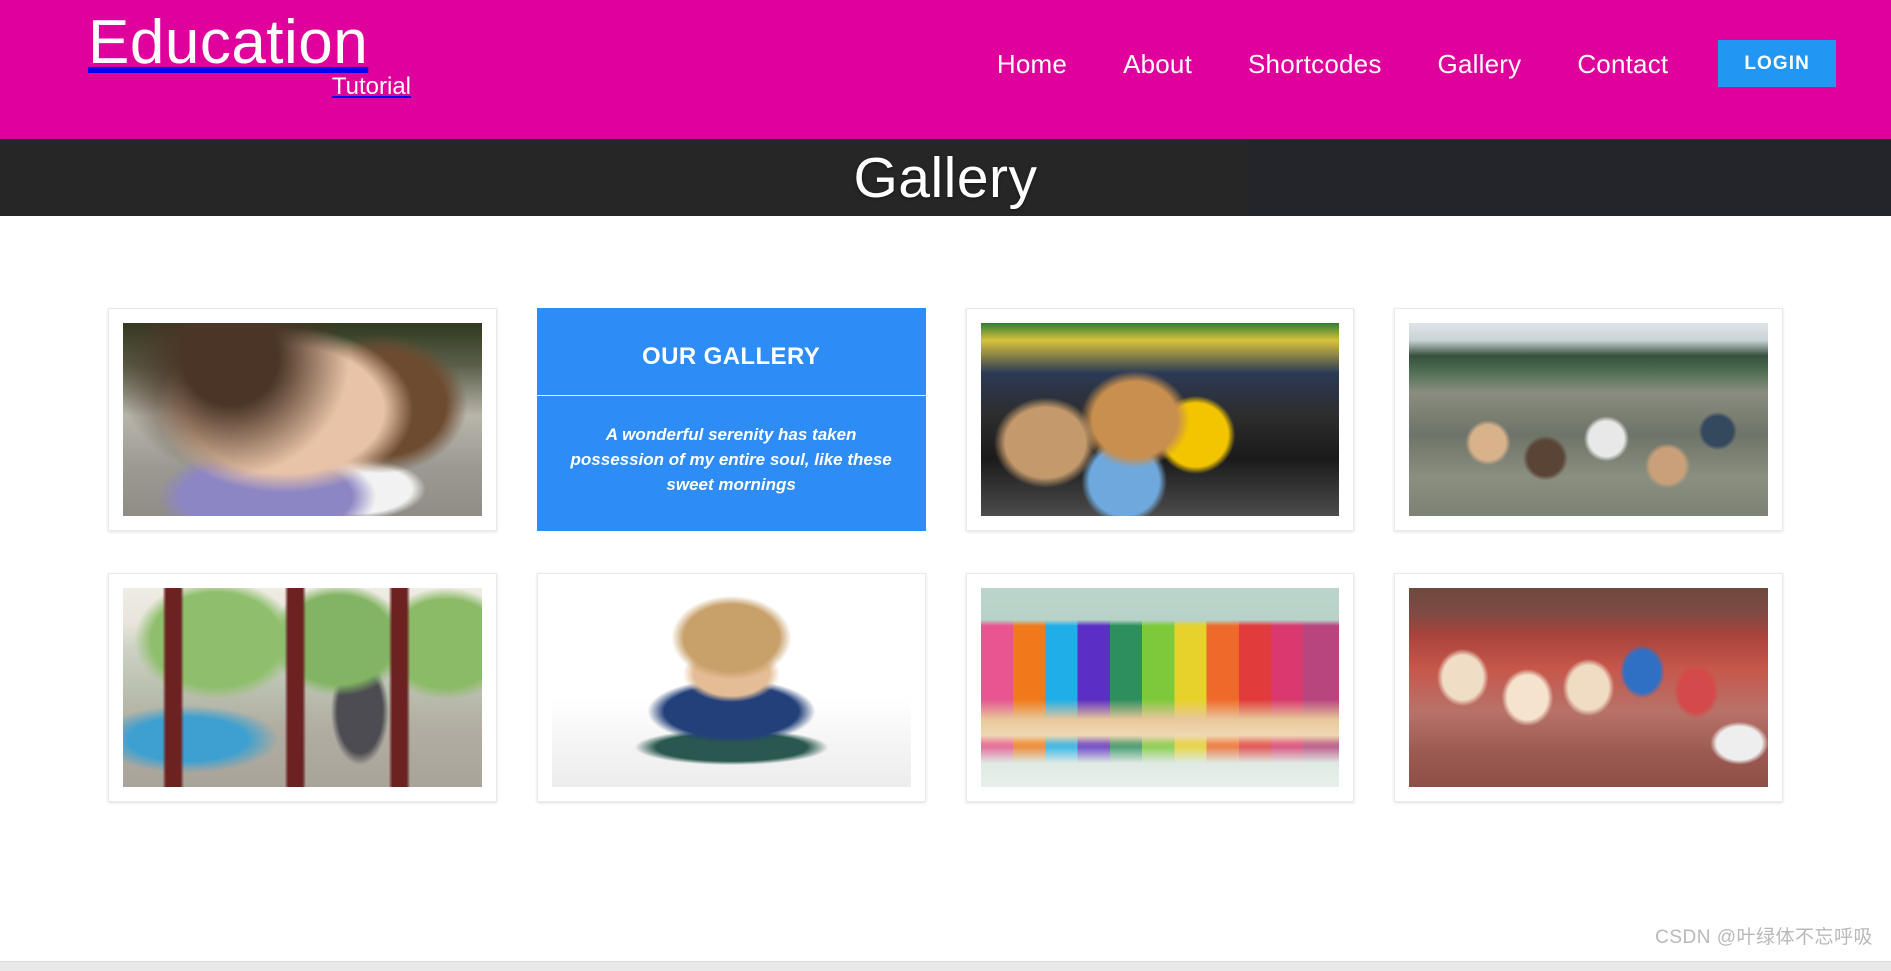  What do you see at coordinates (731, 369) in the screenshot?
I see `promo-title: OUR GALLERY` at bounding box center [731, 369].